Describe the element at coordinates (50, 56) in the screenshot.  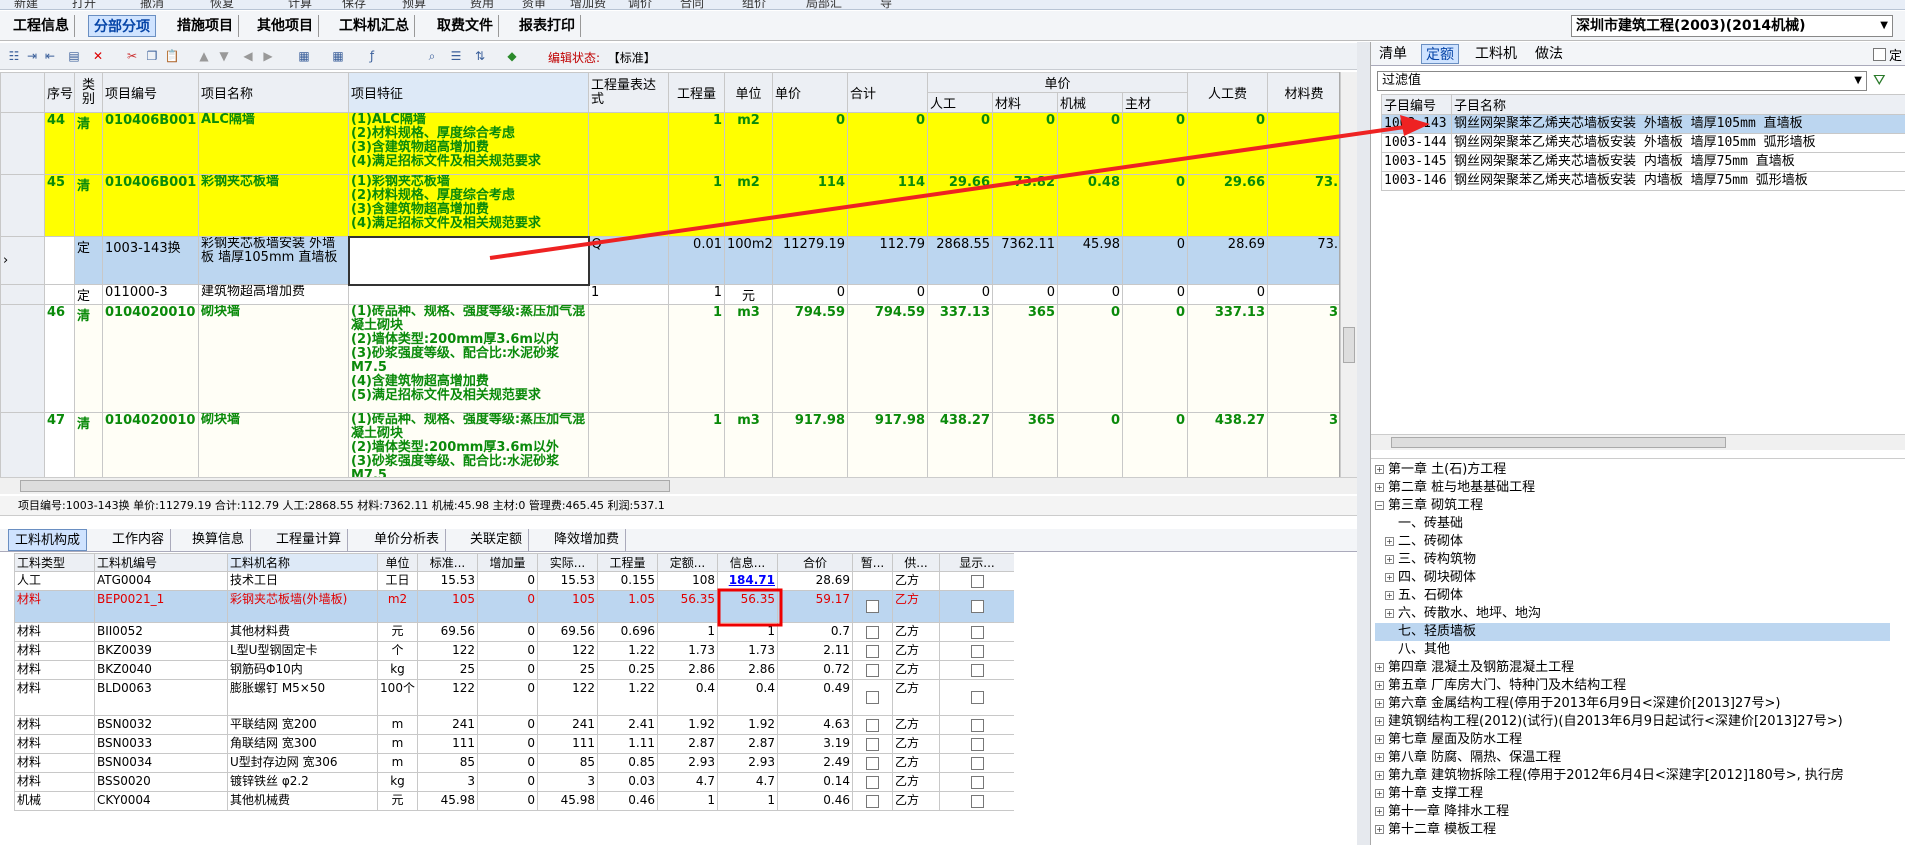
I see `outdent-icon: ⇤` at that location.